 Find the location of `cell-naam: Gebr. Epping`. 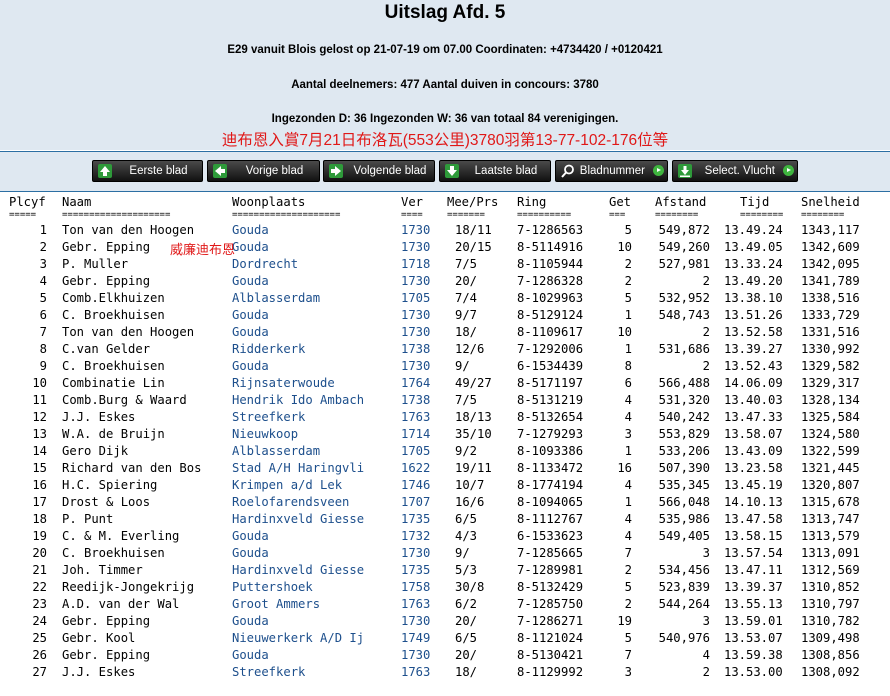

cell-naam: Gebr. Epping is located at coordinates (106, 655).